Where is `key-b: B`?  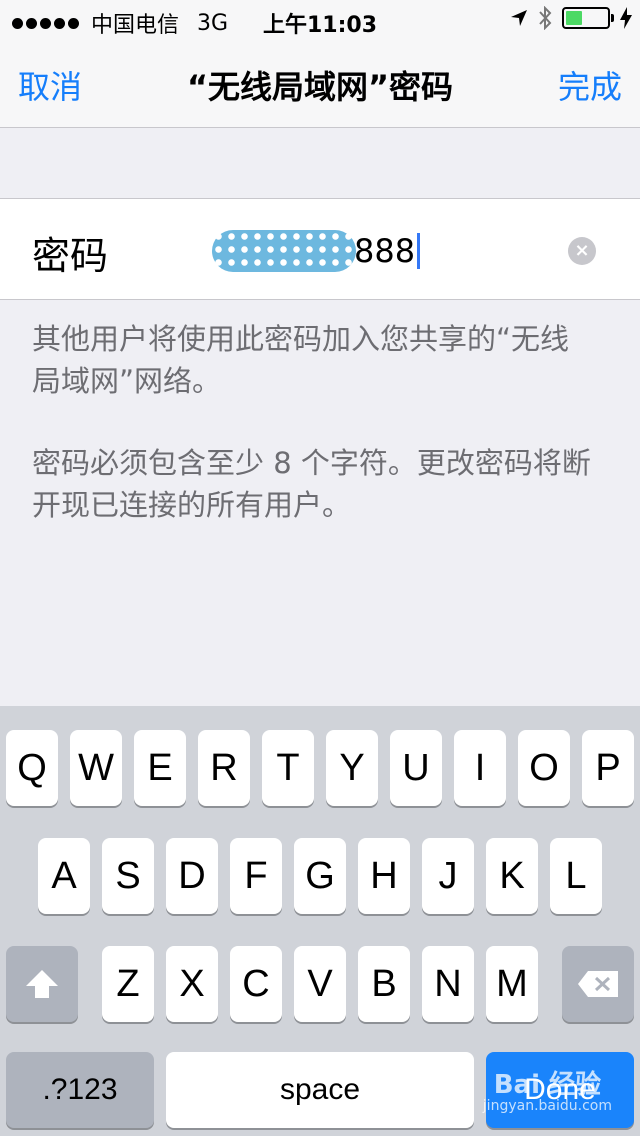
key-b: B is located at coordinates (384, 984).